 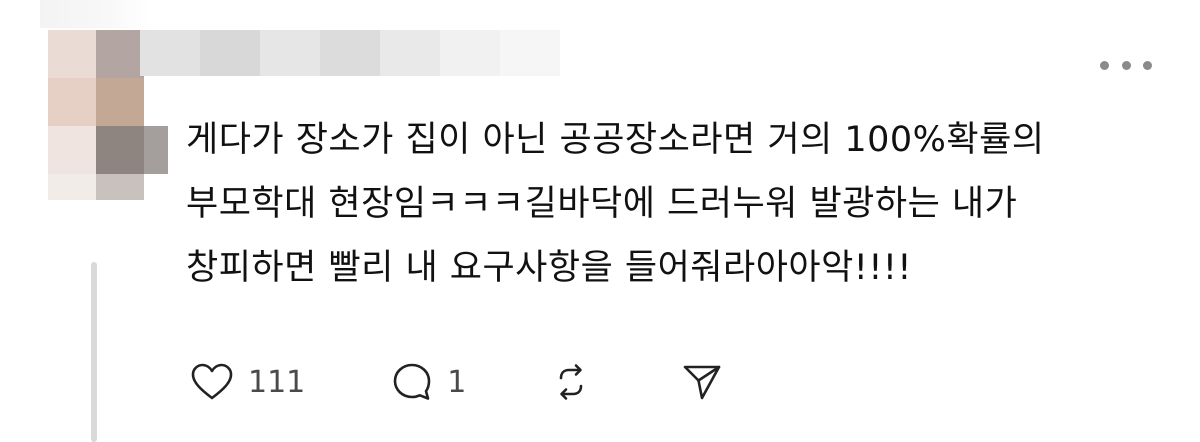 I want to click on post-text-line: 부모학대 현장임ㅋㅋㅋ길바닥에 드러누워 발광하는 내가, so click(x=602, y=204).